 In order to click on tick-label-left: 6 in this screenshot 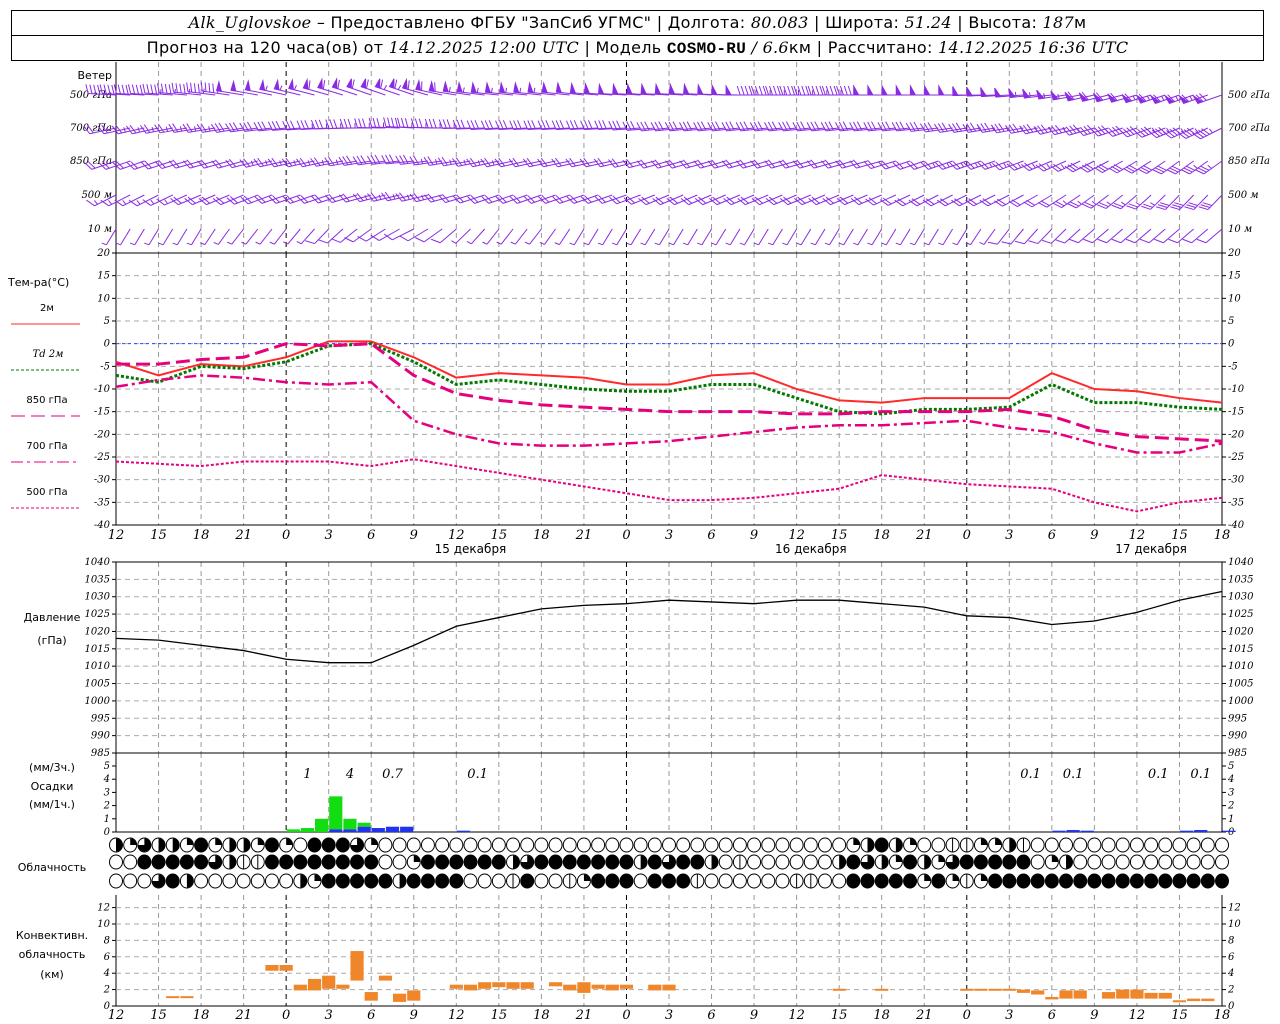, I will do `click(107, 957)`.